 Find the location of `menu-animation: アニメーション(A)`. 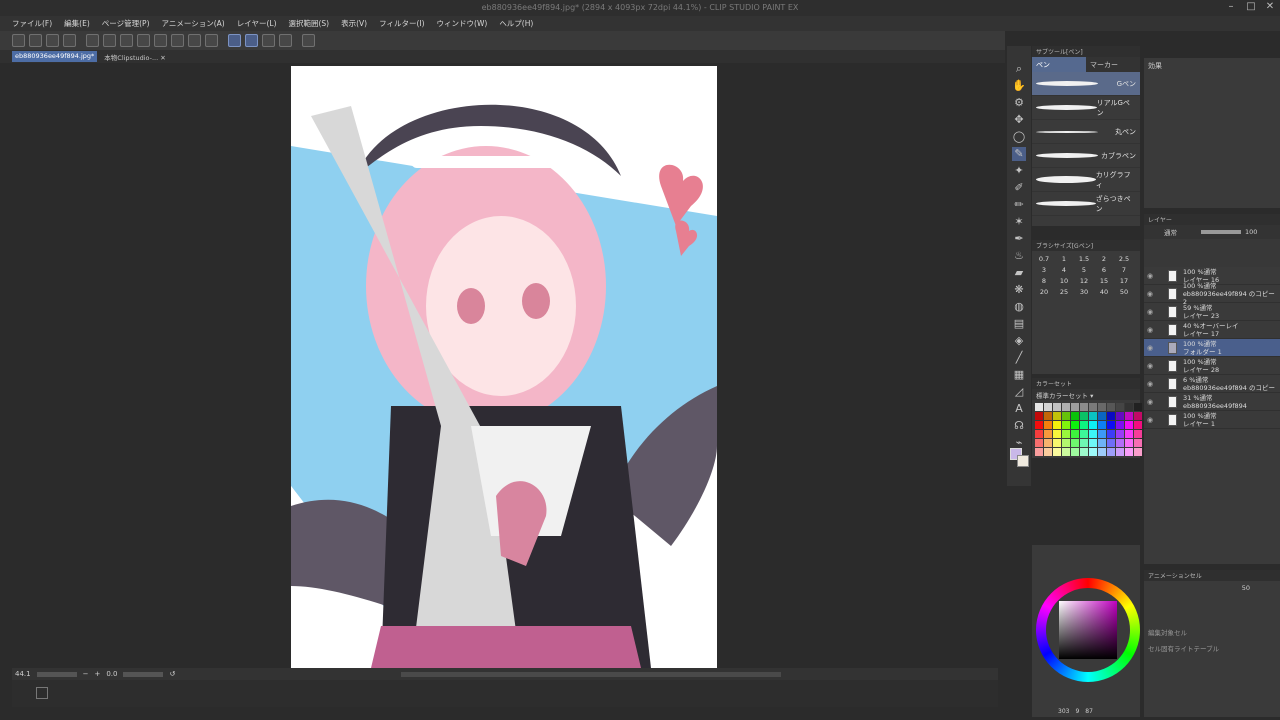

menu-animation: アニメーション(A) is located at coordinates (193, 23).